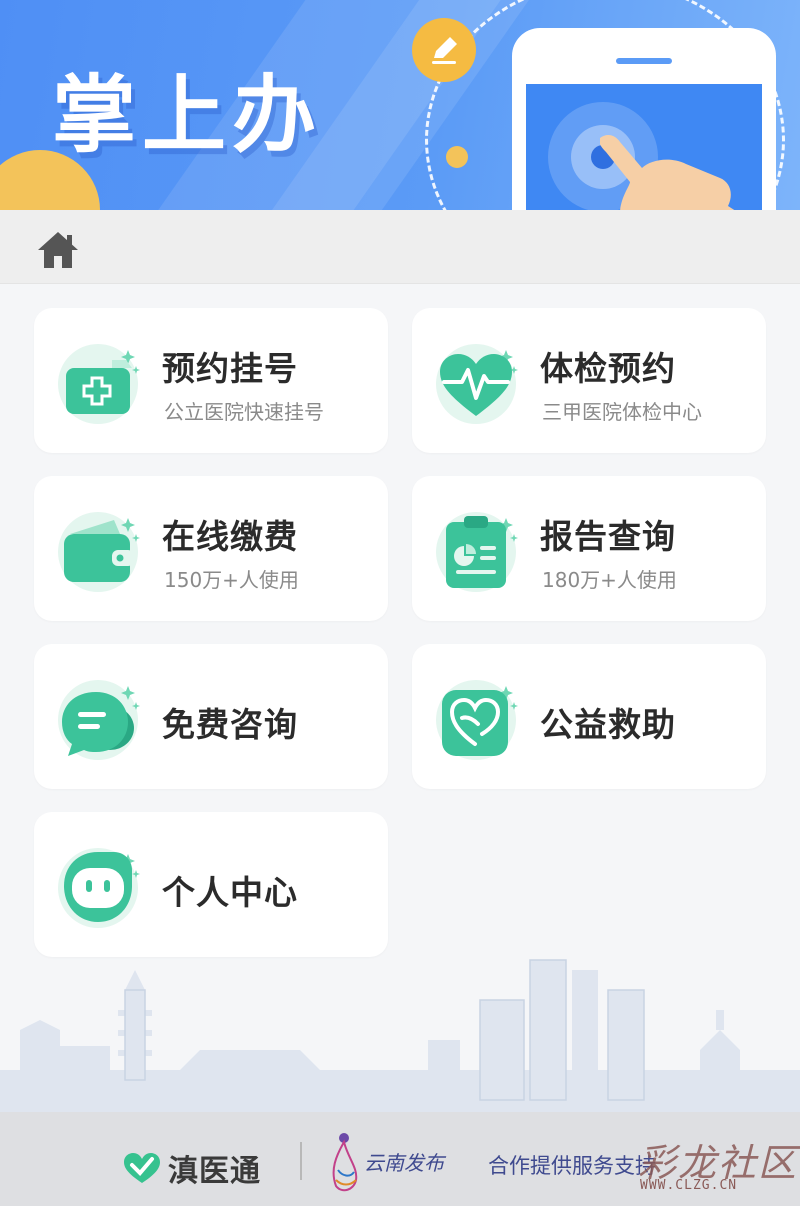 The image size is (800, 1206). Describe the element at coordinates (667, 172) in the screenshot. I see `pointing-hand-icon` at that location.